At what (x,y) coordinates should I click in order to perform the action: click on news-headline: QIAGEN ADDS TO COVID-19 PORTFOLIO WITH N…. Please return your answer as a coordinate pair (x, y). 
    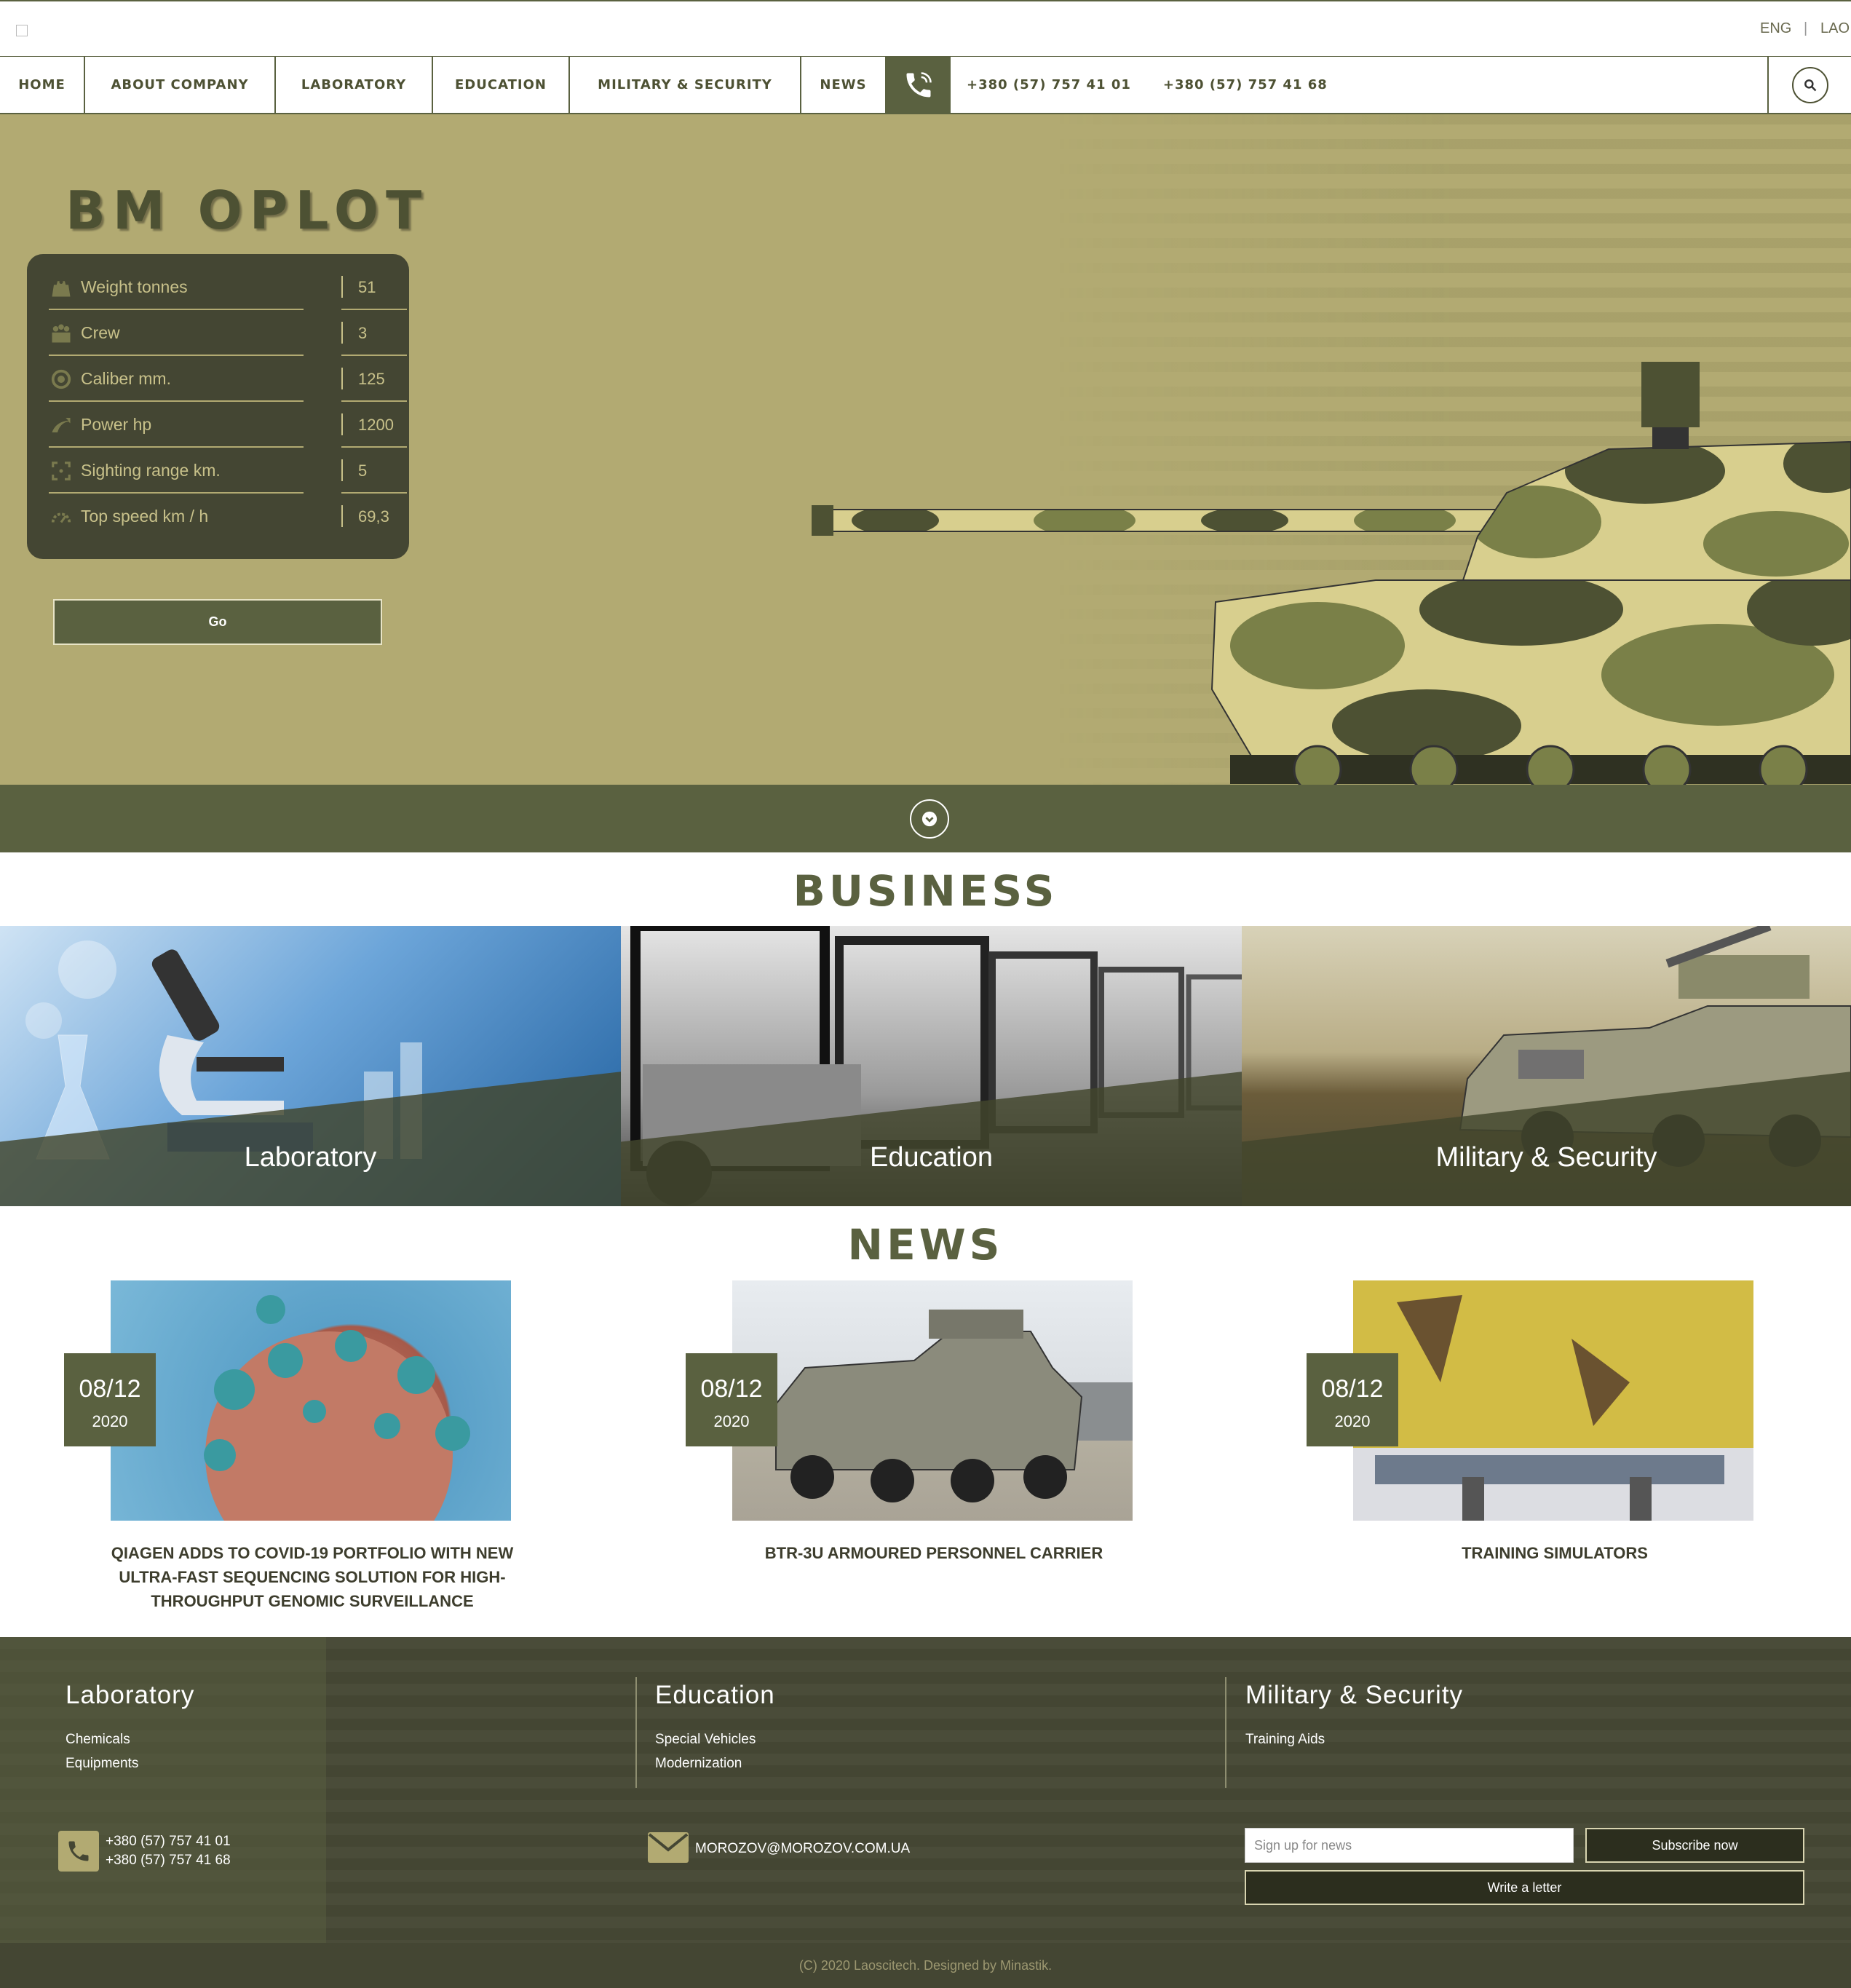
    Looking at the image, I should click on (312, 1577).